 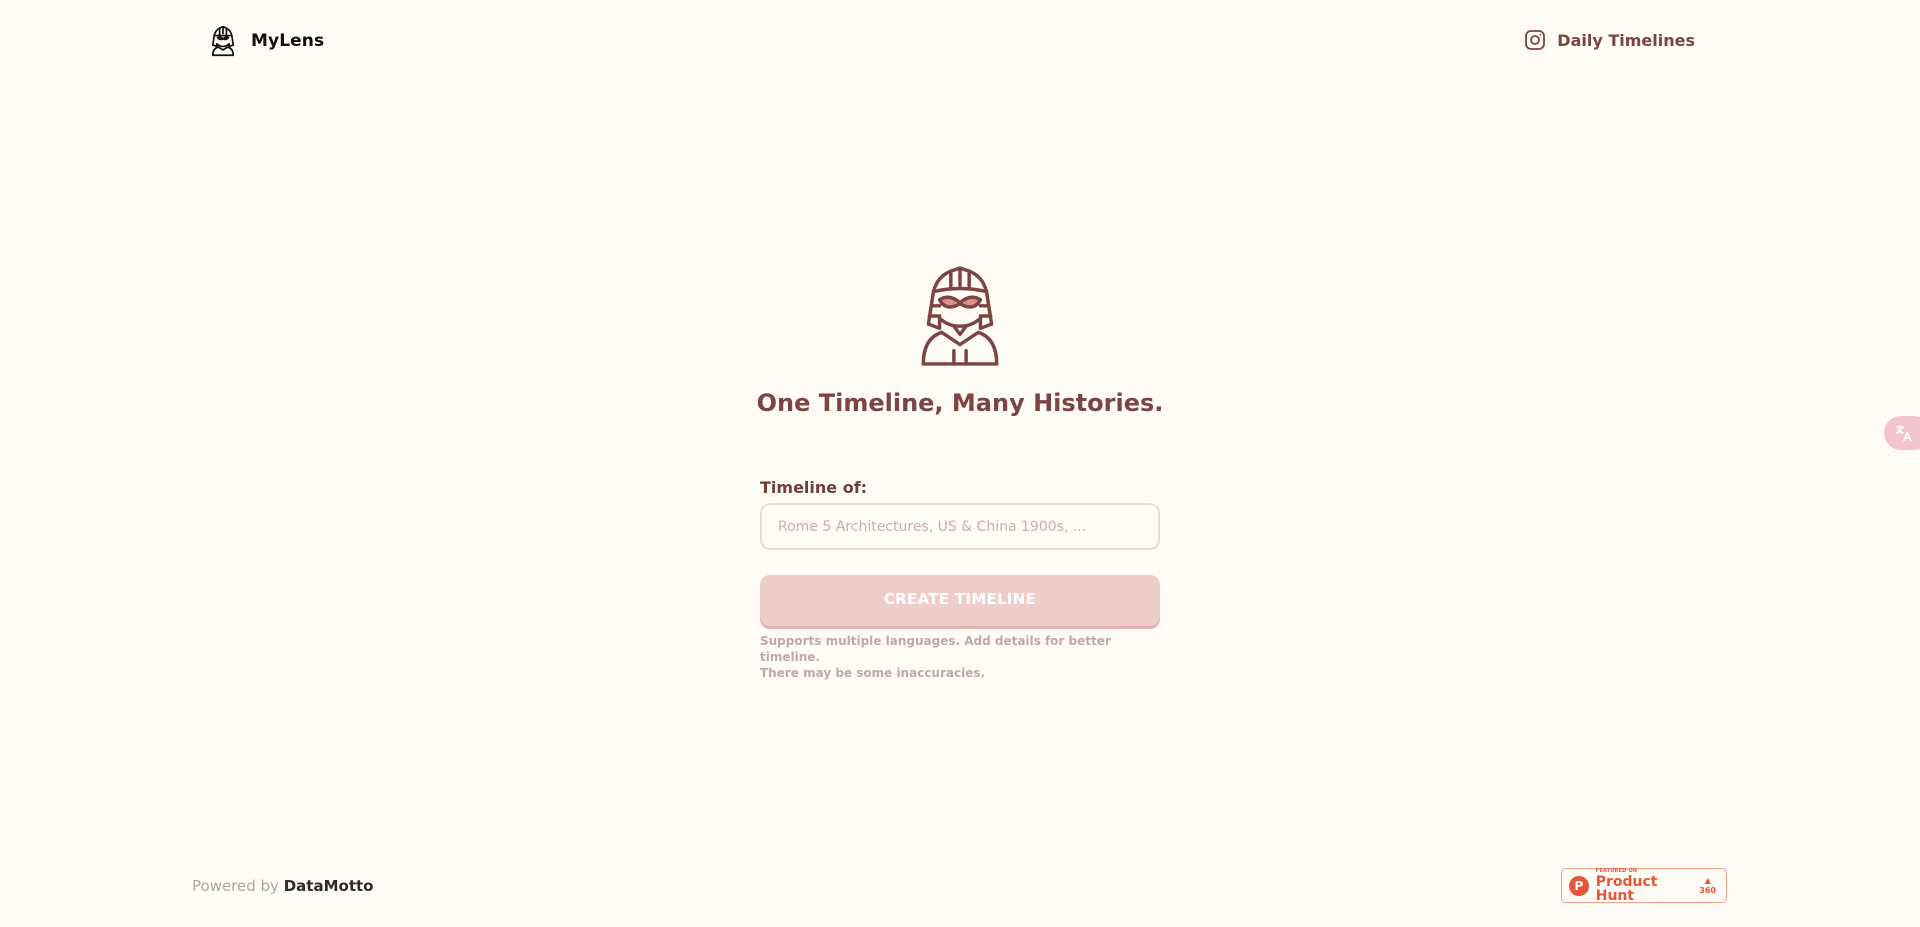 I want to click on product-hunt-badge: P FEATURED ON Product Hunt ▲ 360, so click(x=1644, y=885).